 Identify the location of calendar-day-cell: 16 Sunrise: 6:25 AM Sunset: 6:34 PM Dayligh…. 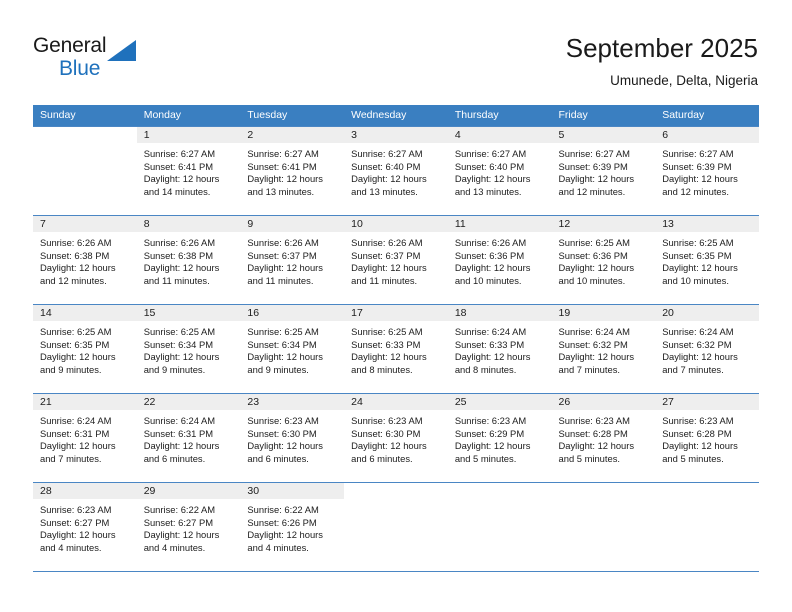
(292, 349).